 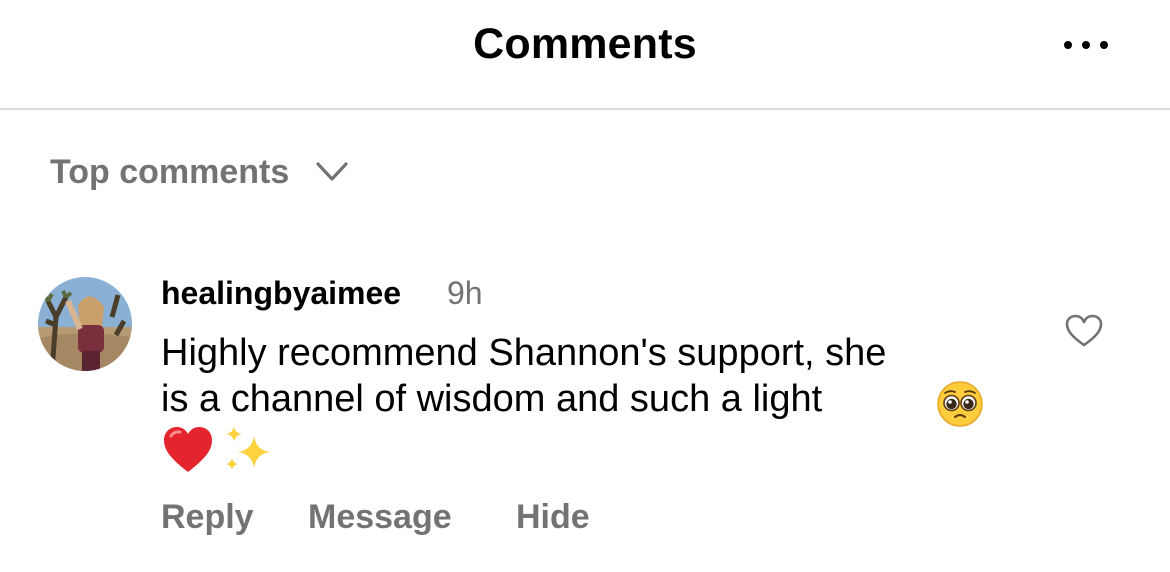 I want to click on reply-button: Reply, so click(x=207, y=517).